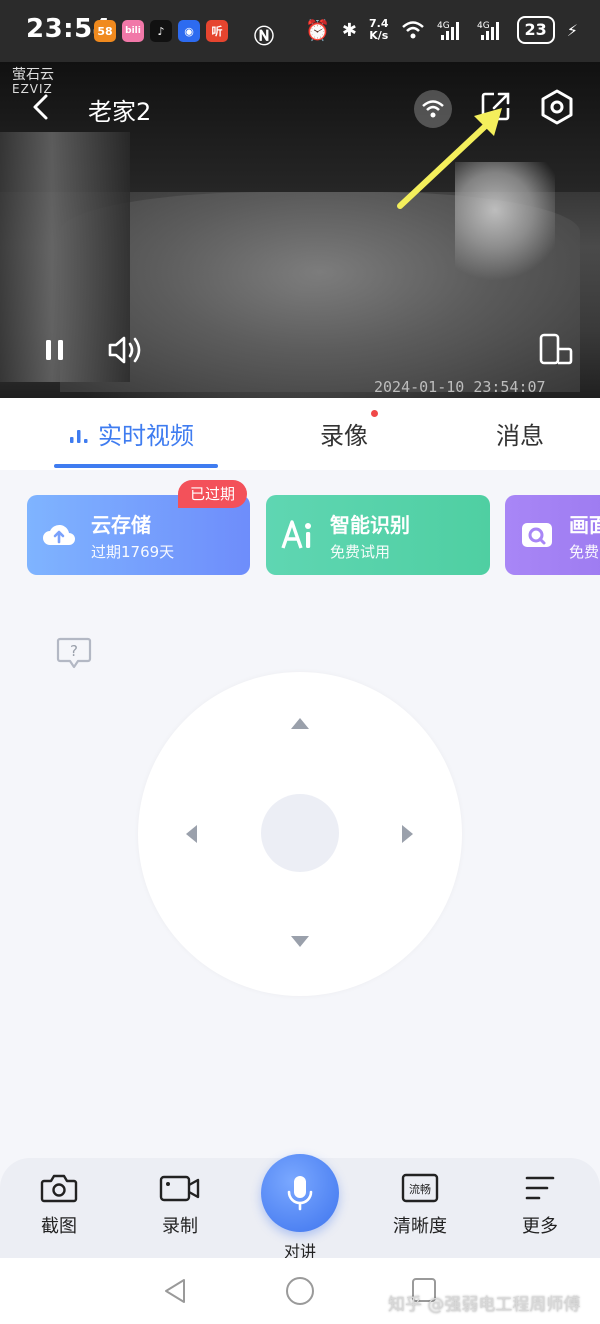 This screenshot has width=600, height=1324. Describe the element at coordinates (379, 29) in the screenshot. I see `net-speed: 7.4 K/s` at that location.